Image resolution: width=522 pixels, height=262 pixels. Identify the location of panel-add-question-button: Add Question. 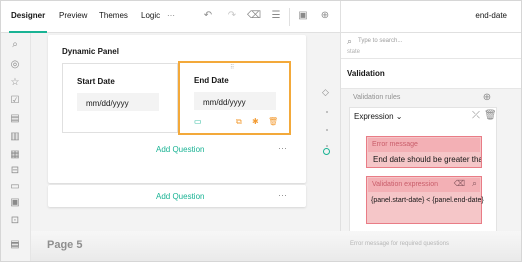
(180, 149).